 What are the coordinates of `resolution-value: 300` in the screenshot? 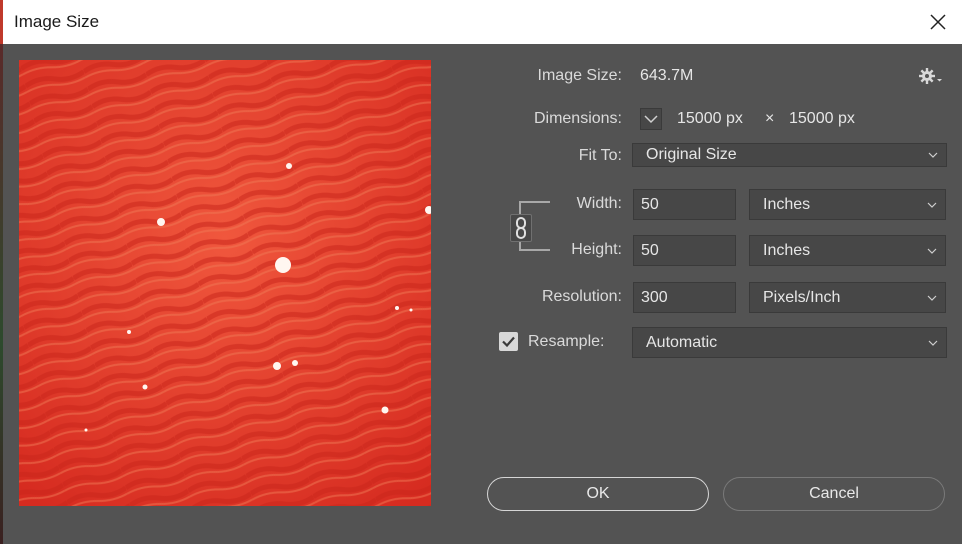 It's located at (654, 297).